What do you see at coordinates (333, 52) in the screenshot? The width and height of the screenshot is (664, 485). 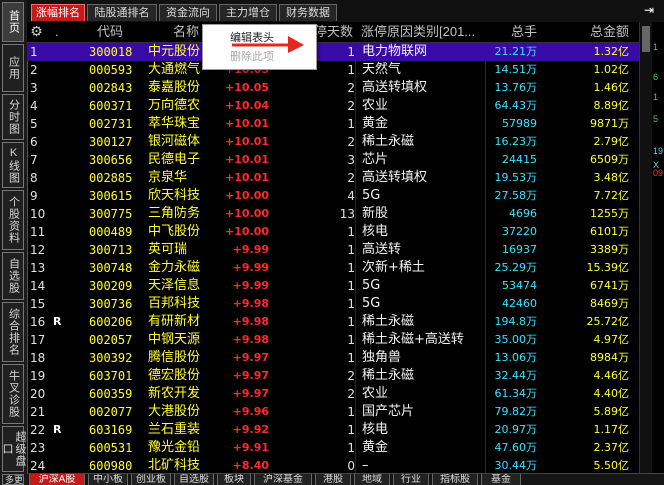 I see `table-row: 1300018中元股份+10.051电力物联网21.21万1.32亿` at bounding box center [333, 52].